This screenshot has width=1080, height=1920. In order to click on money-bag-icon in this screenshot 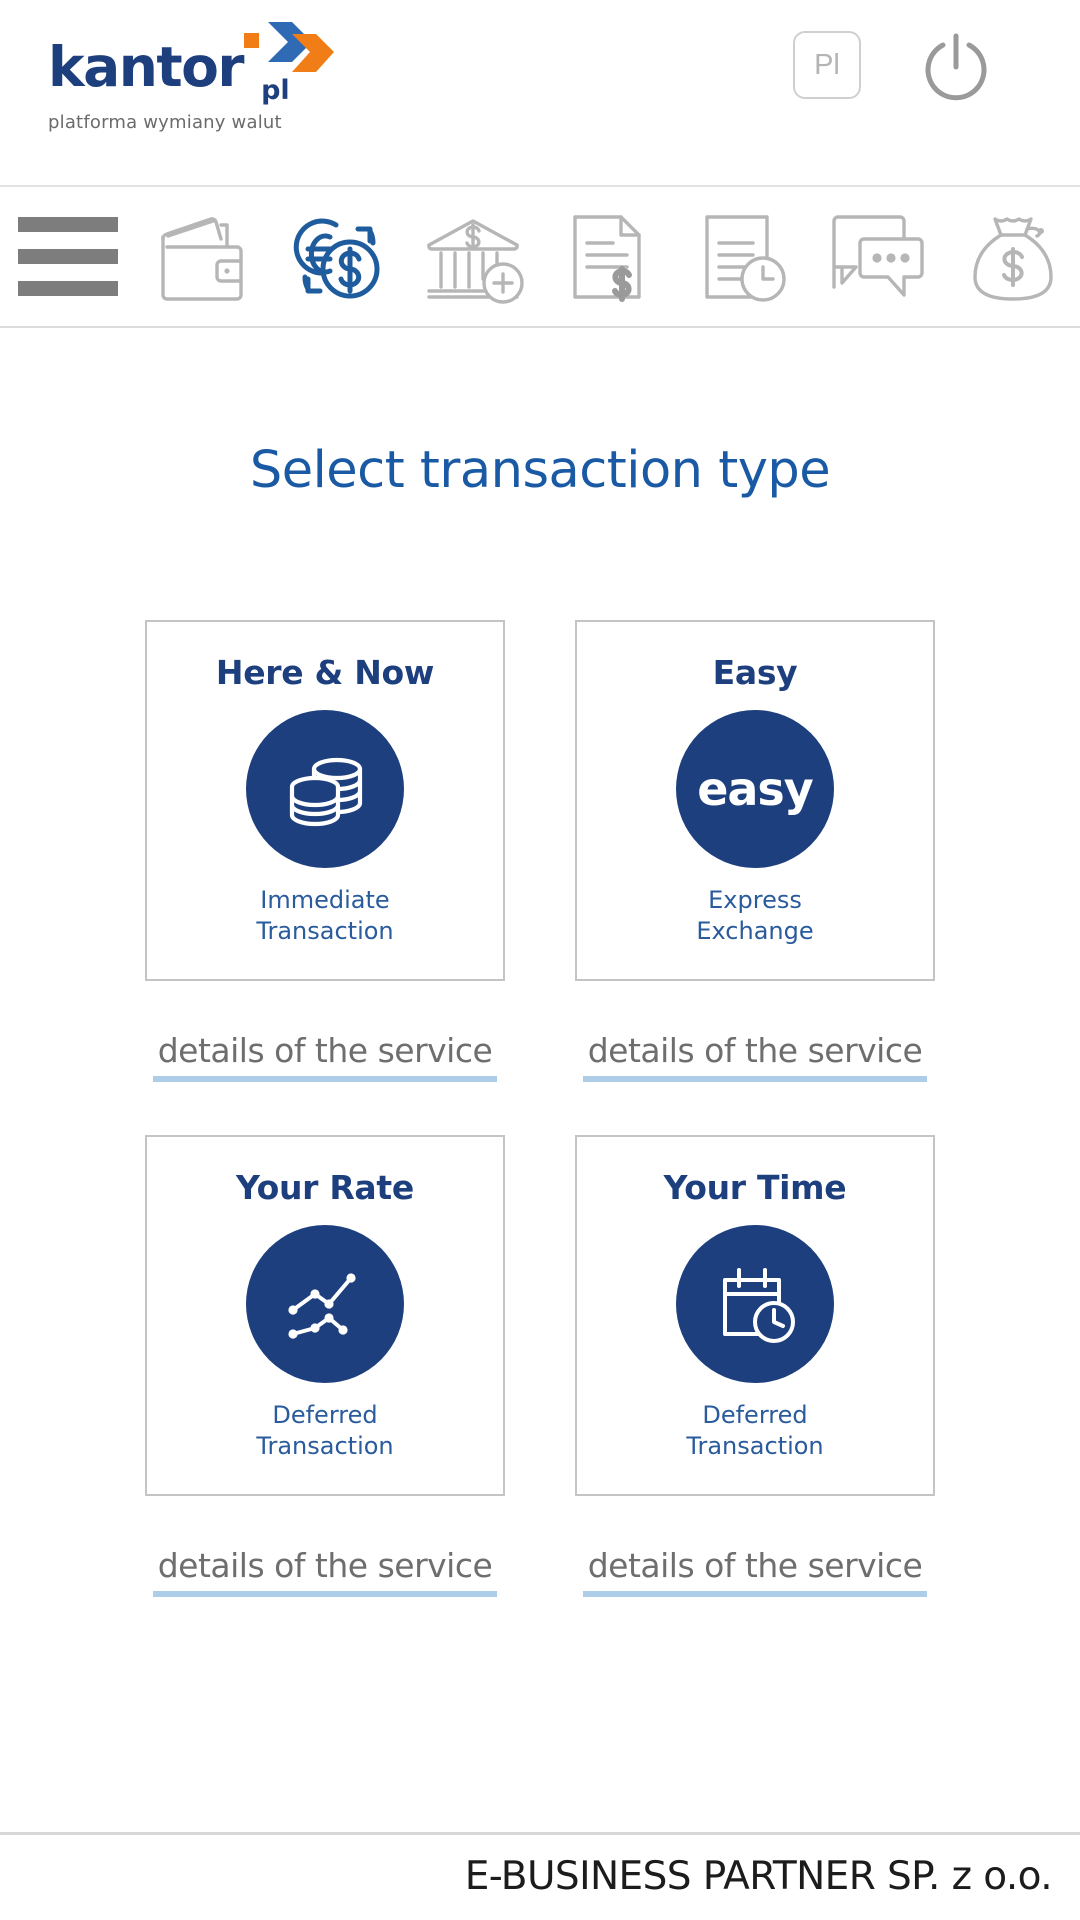, I will do `click(1012, 258)`.